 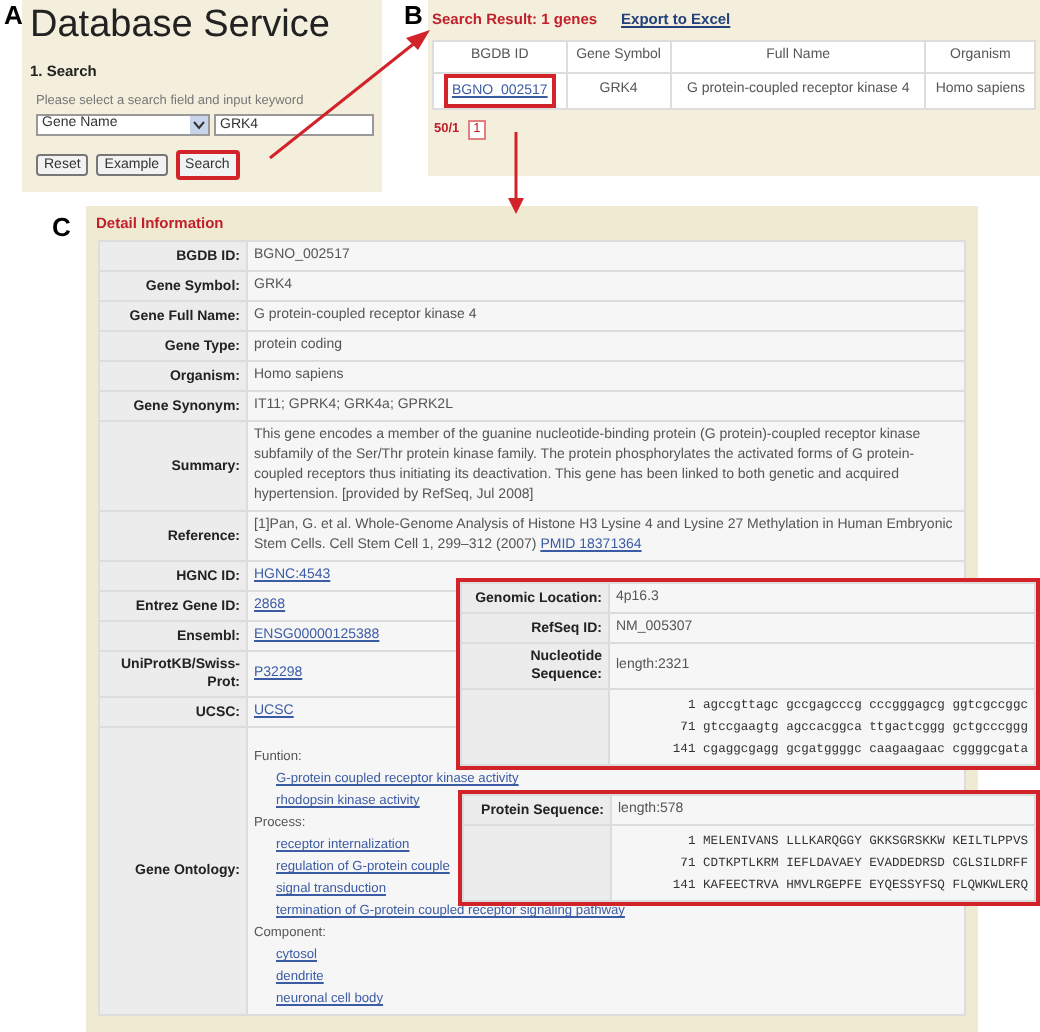 What do you see at coordinates (13, 16) in the screenshot?
I see `panel-letter: A` at bounding box center [13, 16].